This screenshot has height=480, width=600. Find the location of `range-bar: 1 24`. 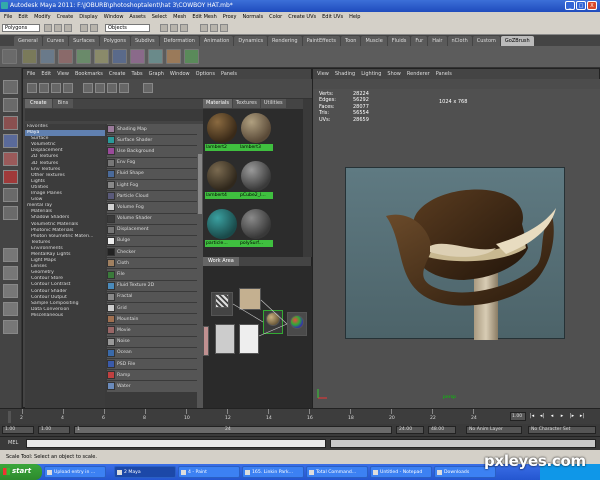

range-bar: 1 24 is located at coordinates (233, 430).